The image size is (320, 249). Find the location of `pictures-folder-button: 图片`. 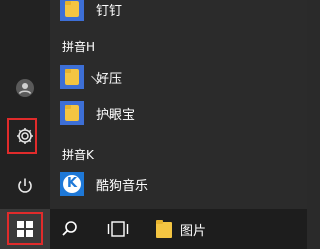

pictures-folder-button: 图片 is located at coordinates (188, 229).